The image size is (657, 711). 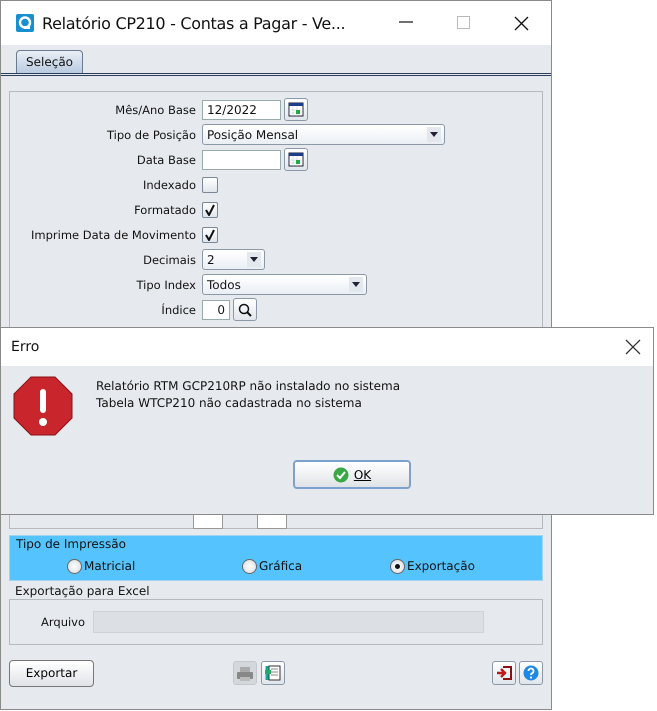 What do you see at coordinates (241, 160) in the screenshot?
I see `date-field` at bounding box center [241, 160].